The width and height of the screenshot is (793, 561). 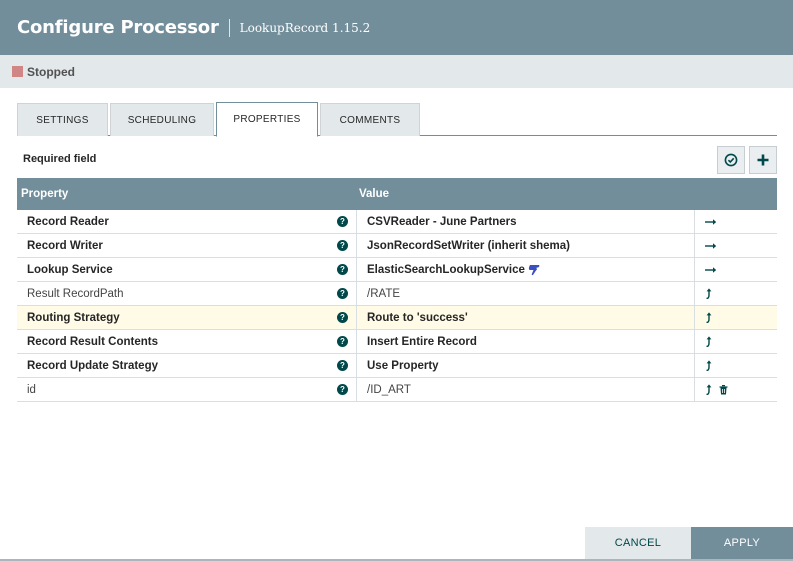 What do you see at coordinates (469, 245) in the screenshot?
I see `property-value: JsonRecordSetWriter (inherit shema)` at bounding box center [469, 245].